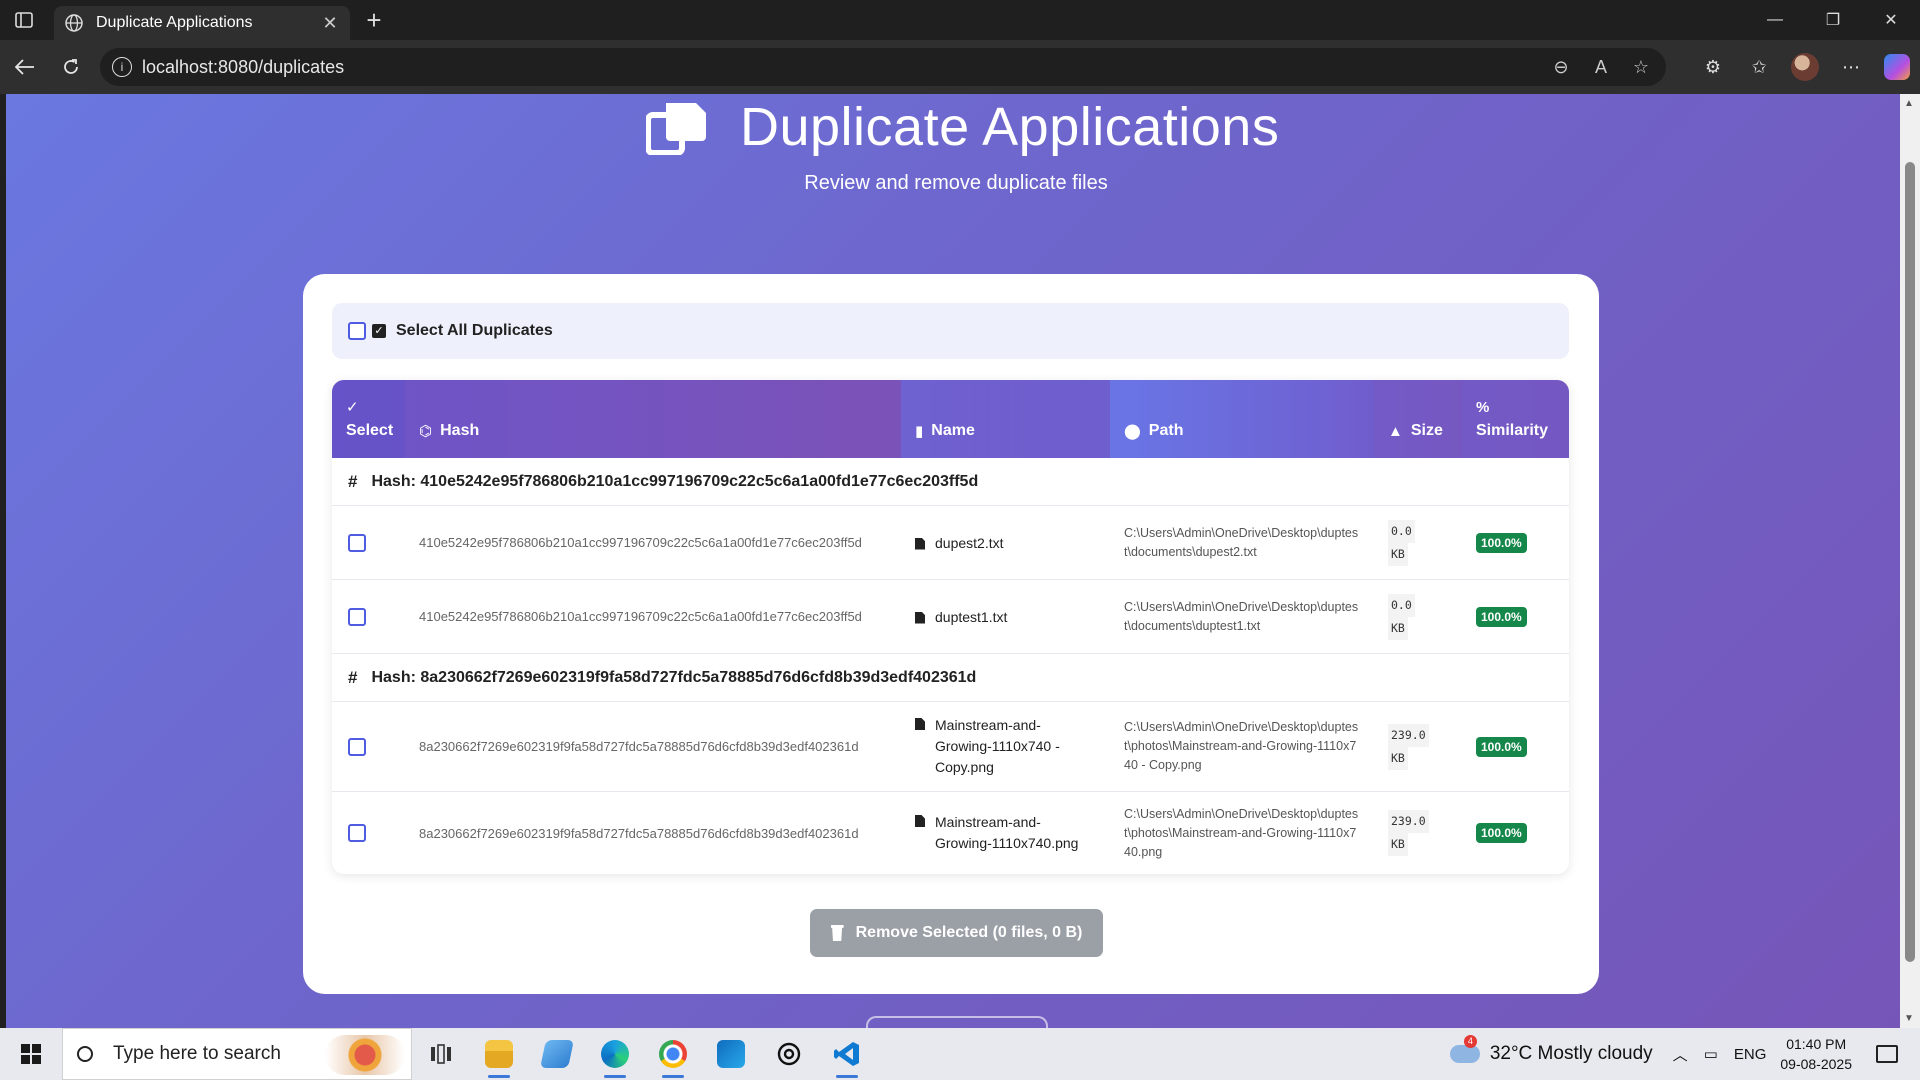 This screenshot has width=1920, height=1080. What do you see at coordinates (1551, 1050) in the screenshot?
I see `weather-widget: 4 32°C Mostly cloudy` at bounding box center [1551, 1050].